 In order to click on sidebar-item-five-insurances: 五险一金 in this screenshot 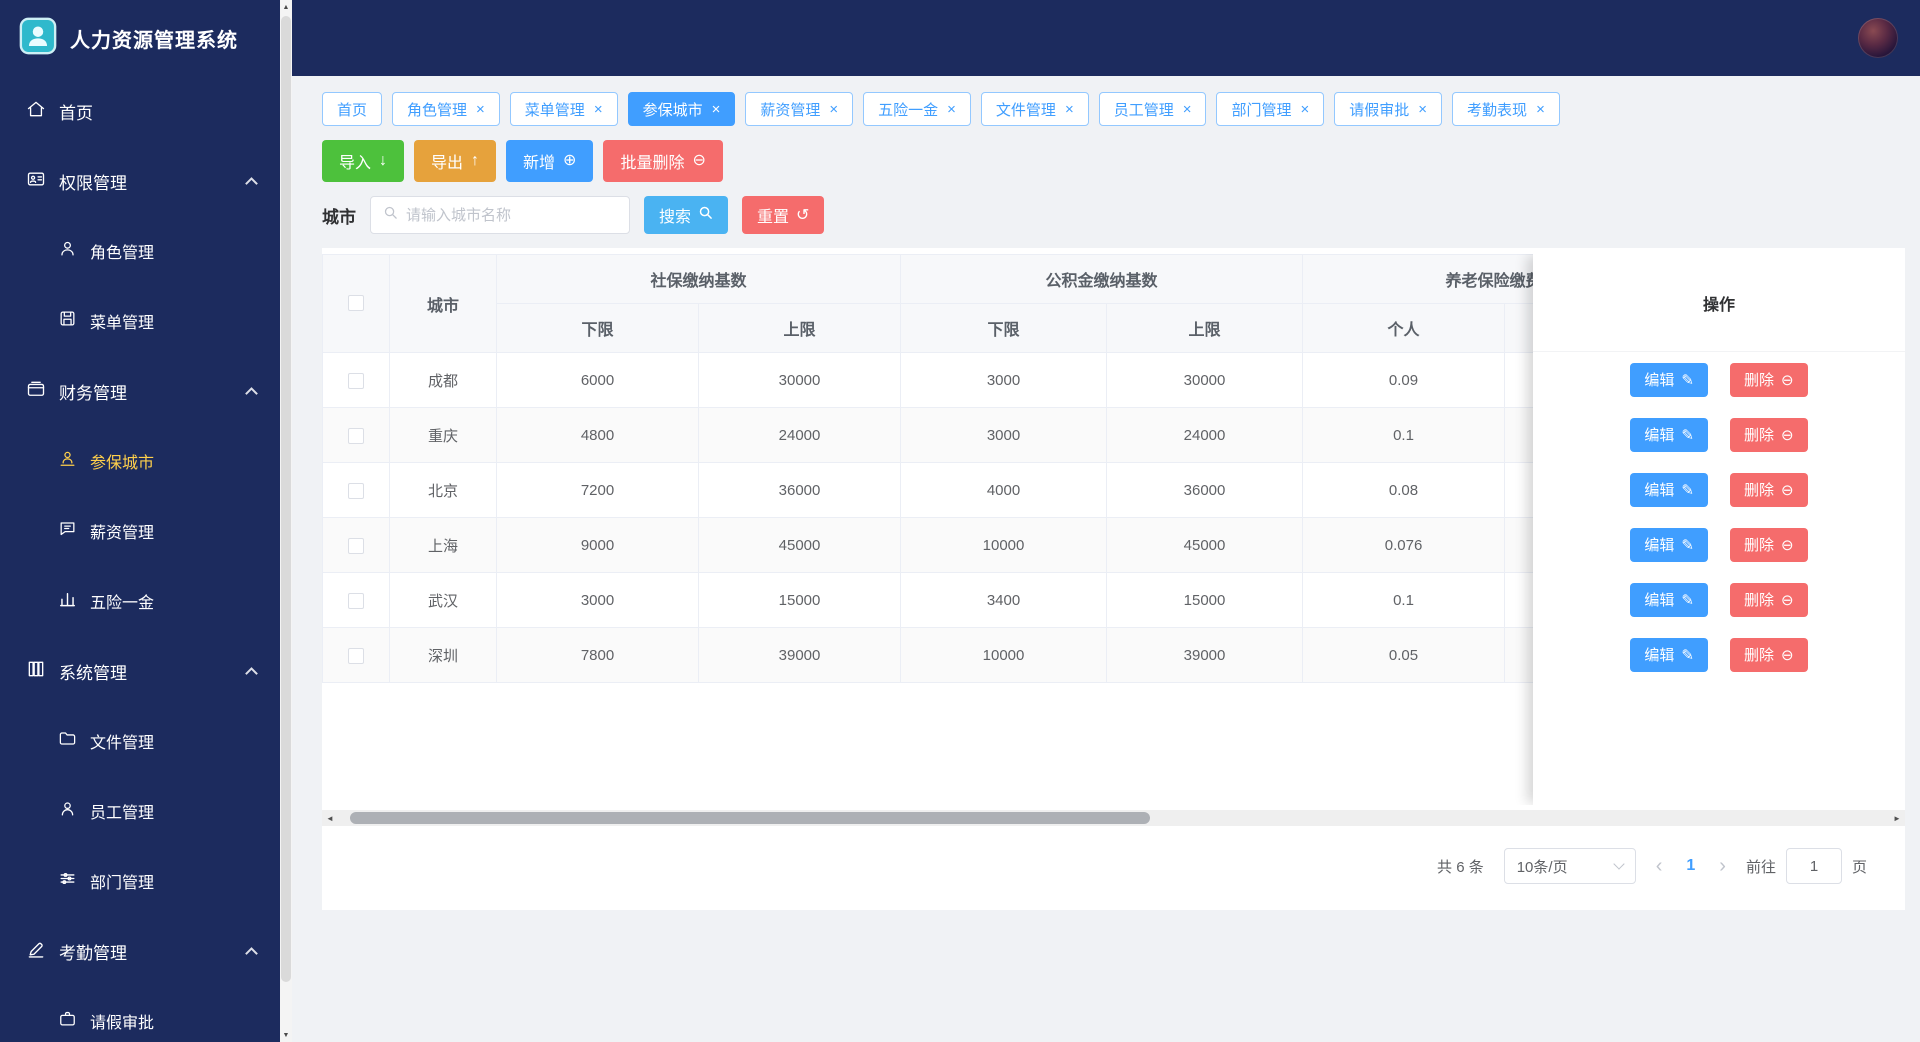, I will do `click(140, 601)`.